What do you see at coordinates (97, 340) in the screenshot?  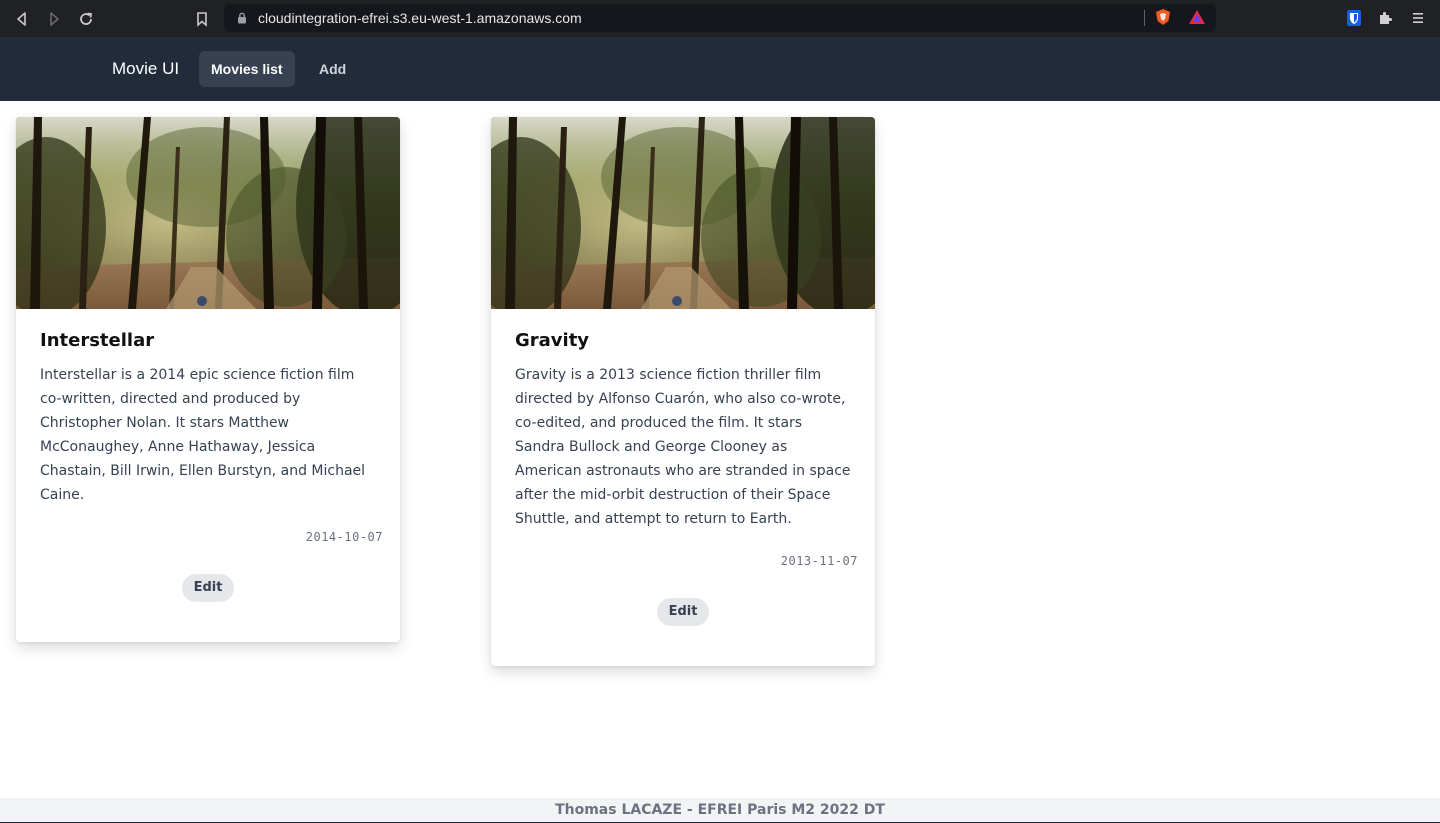 I see `movie-title: Interstellar` at bounding box center [97, 340].